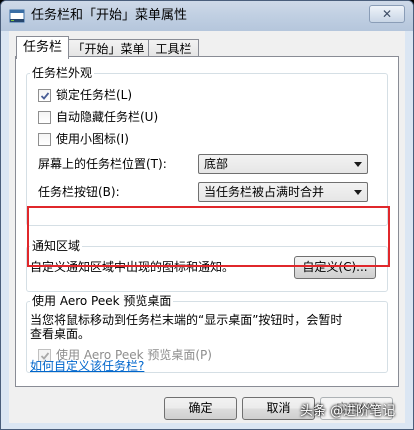  I want to click on window-title: 任务栏和「开始」菜单属性, so click(109, 15).